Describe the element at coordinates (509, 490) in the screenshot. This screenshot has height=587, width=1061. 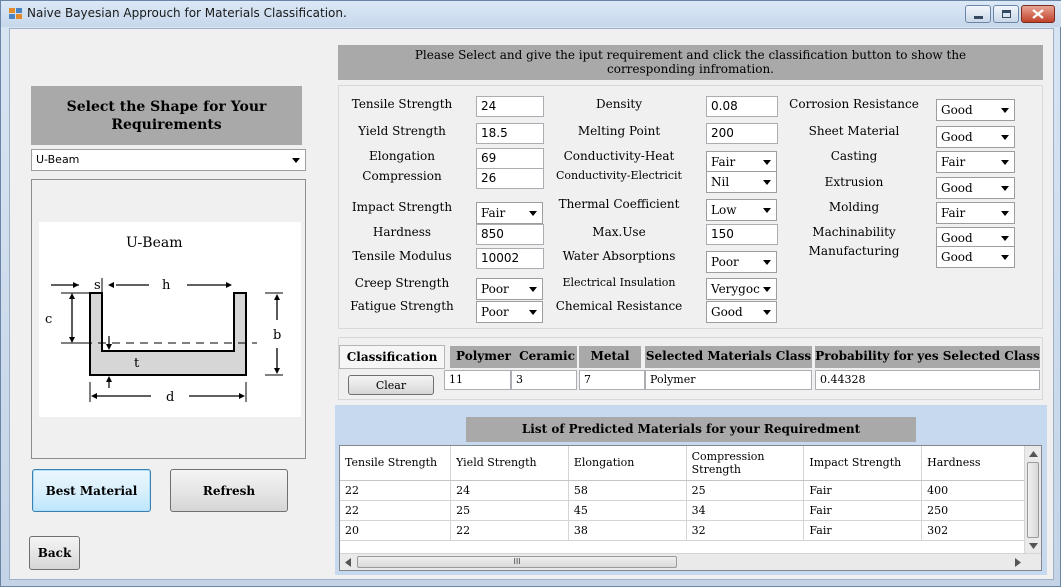
I see `table-cell: 24` at that location.